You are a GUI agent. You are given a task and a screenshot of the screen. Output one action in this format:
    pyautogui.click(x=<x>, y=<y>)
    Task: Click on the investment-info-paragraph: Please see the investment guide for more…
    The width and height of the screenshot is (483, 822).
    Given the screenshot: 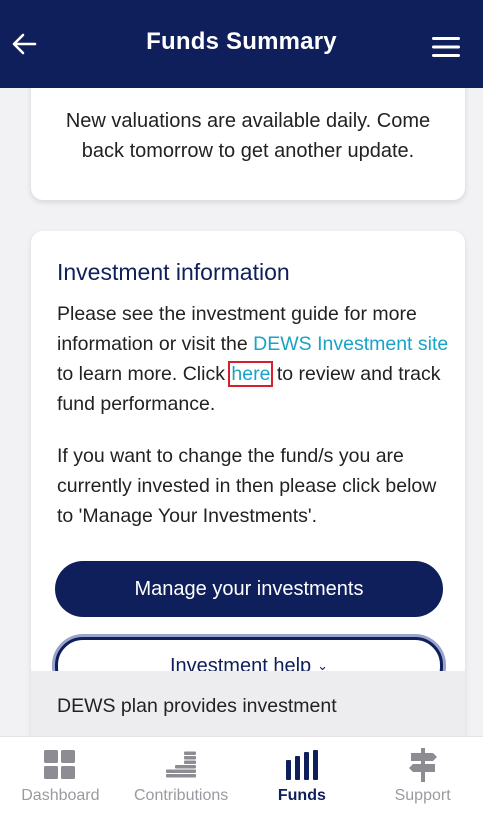 What is the action you would take?
    pyautogui.click(x=254, y=359)
    